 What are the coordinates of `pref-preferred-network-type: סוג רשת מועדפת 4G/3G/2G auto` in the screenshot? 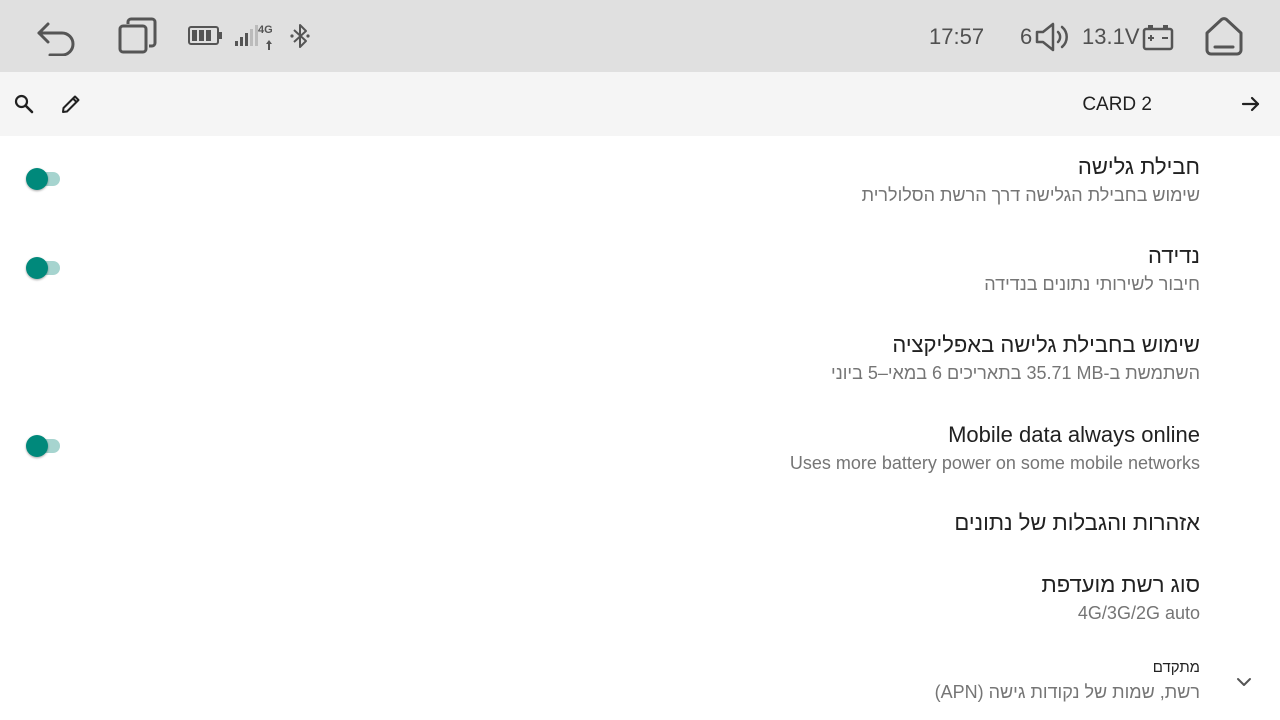 It's located at (650, 599).